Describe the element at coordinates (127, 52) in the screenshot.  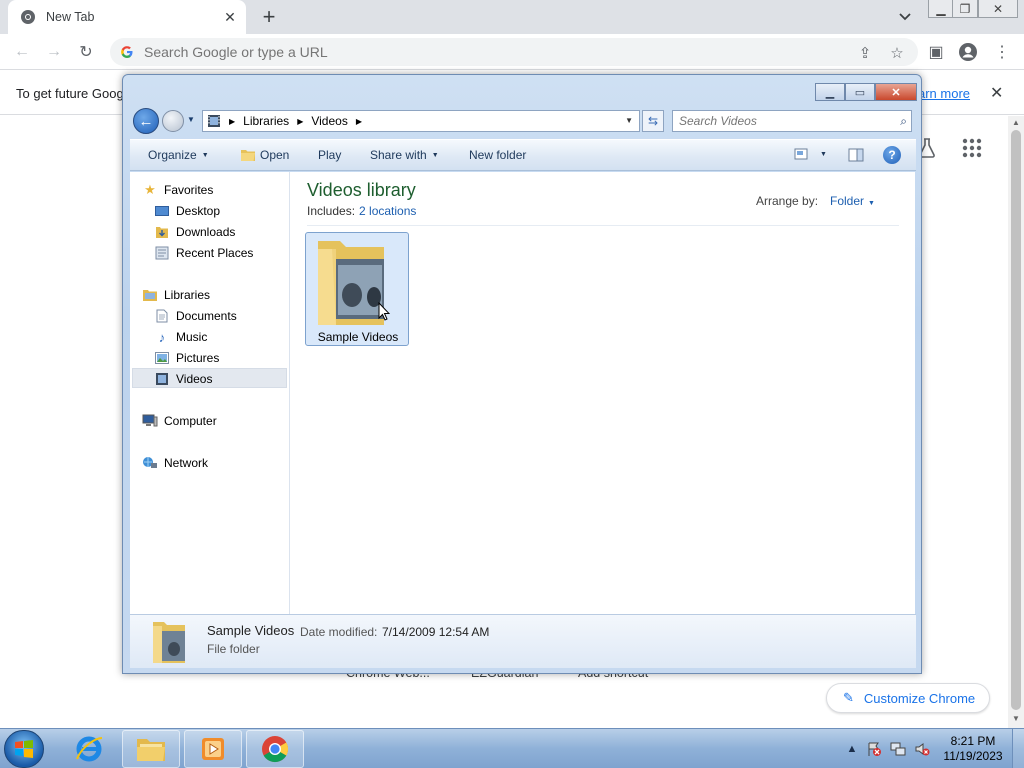
I see `google-icon` at that location.